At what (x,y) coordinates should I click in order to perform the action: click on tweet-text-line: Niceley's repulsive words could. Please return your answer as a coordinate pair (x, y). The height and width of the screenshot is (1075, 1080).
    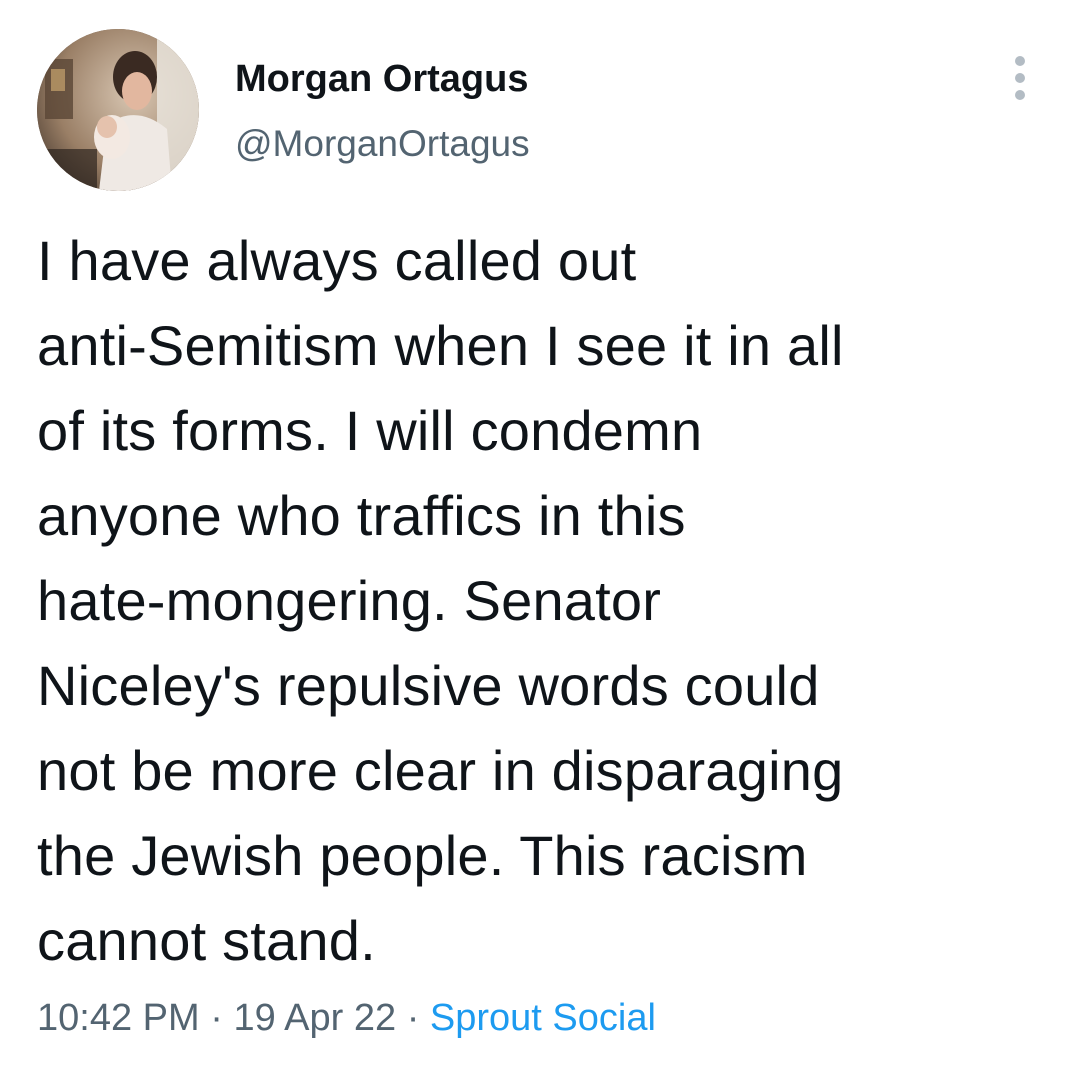
    Looking at the image, I should click on (428, 685).